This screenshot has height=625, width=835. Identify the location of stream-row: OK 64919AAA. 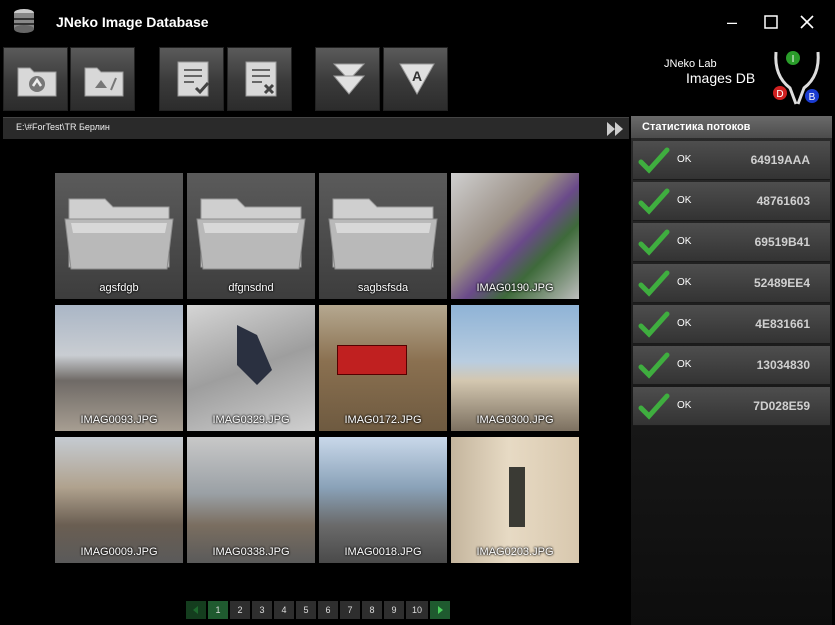
(731, 160).